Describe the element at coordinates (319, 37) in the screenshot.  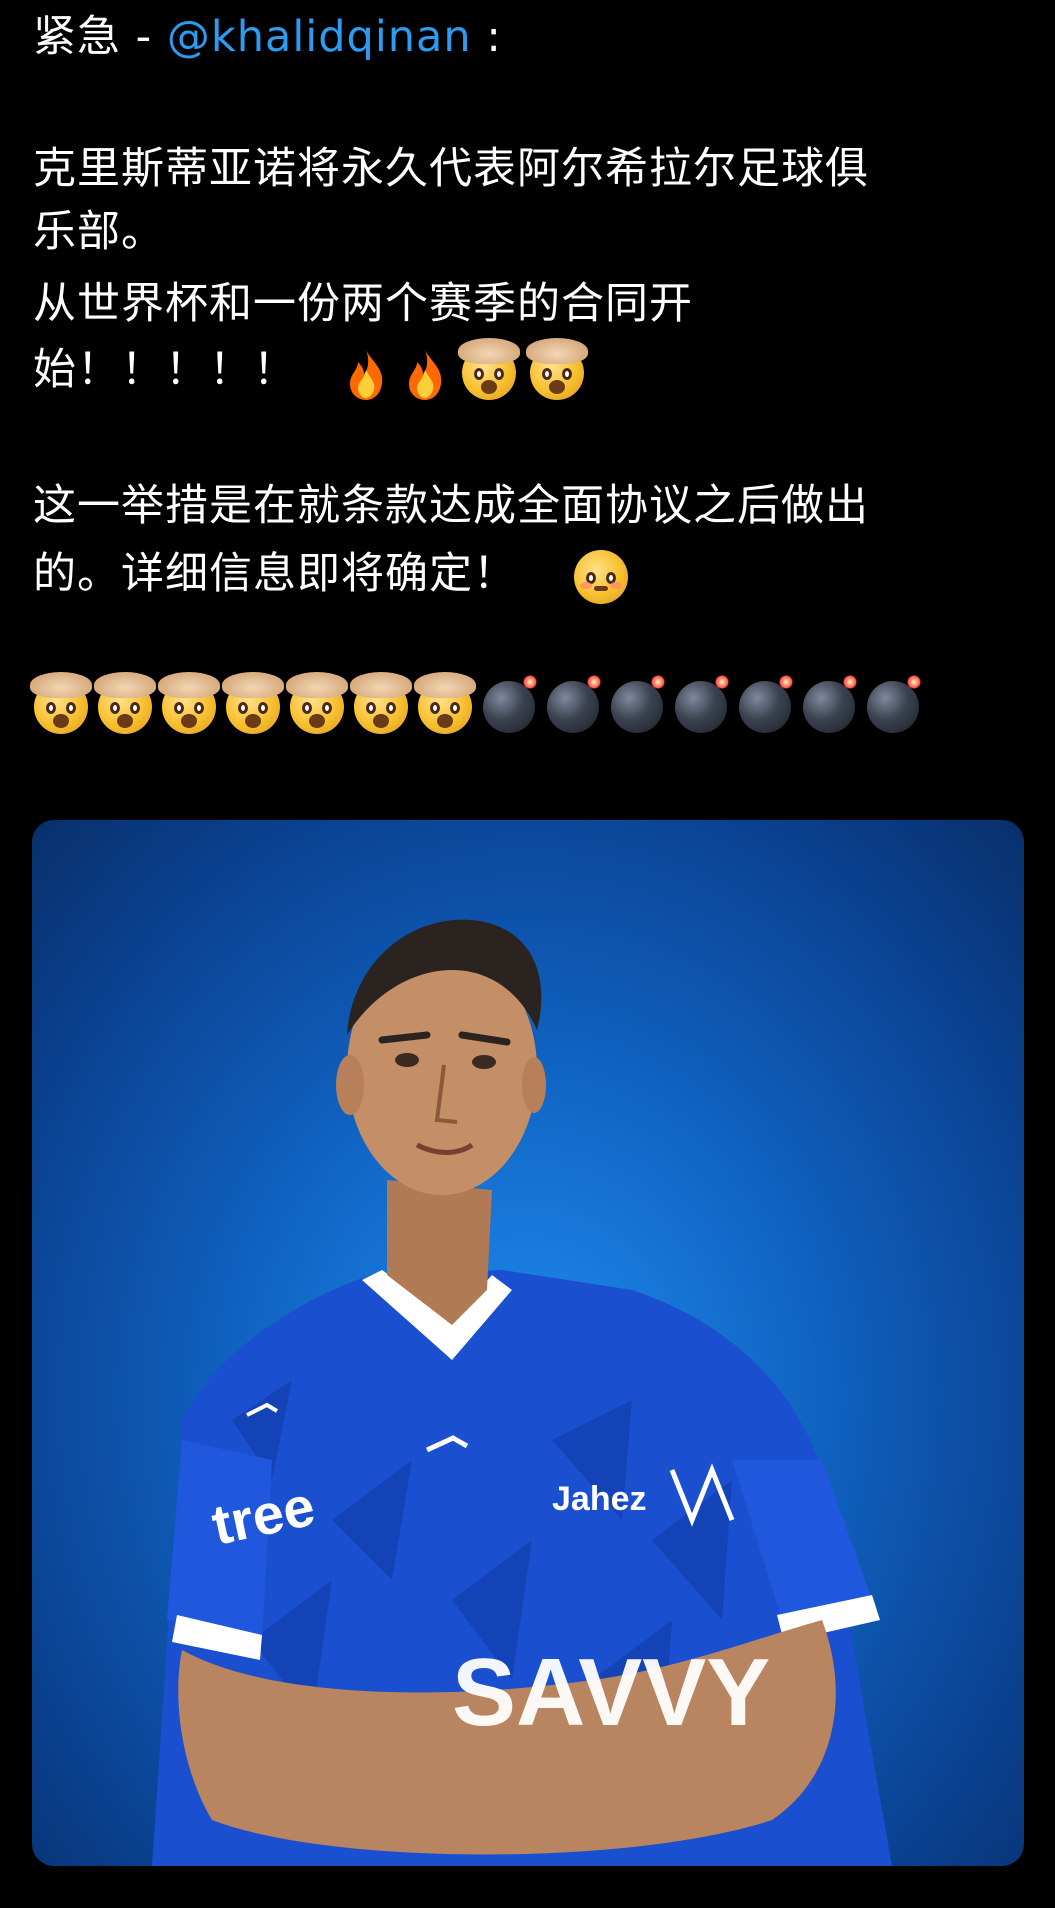
I see `mention-link: @khalidqinan` at that location.